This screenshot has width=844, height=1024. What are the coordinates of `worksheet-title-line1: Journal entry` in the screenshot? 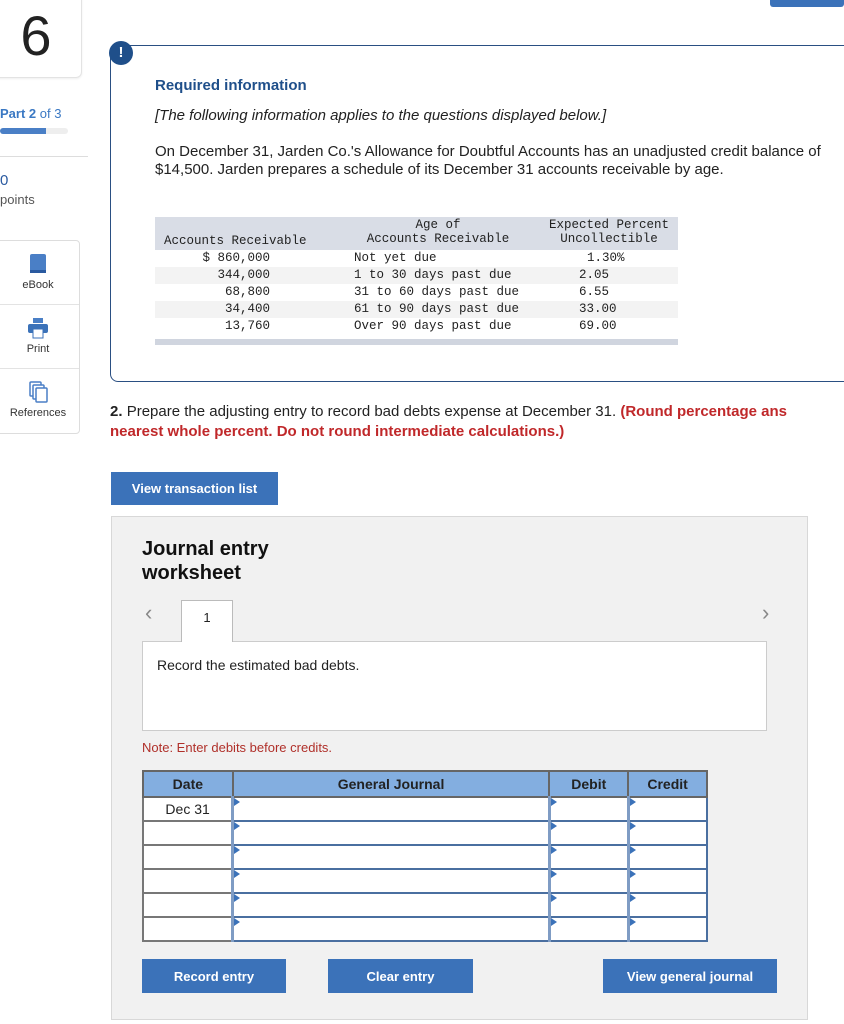 It's located at (205, 549).